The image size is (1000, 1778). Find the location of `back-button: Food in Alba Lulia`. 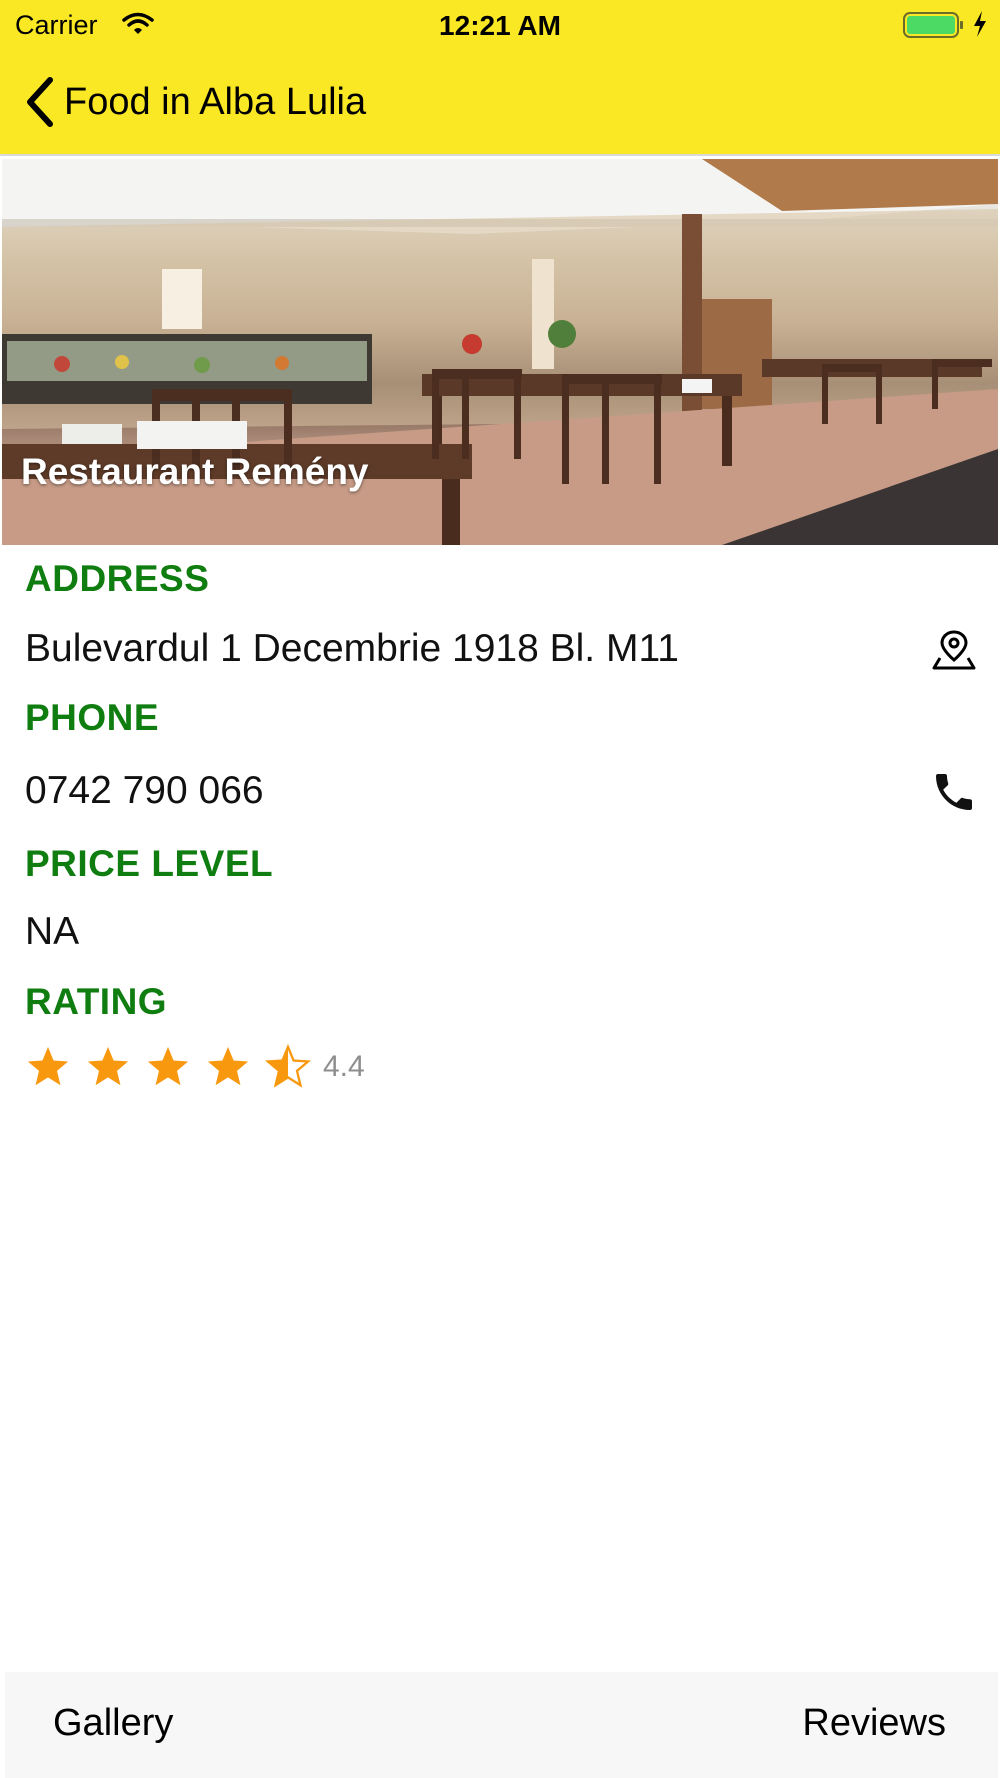

back-button: Food in Alba Lulia is located at coordinates (195, 102).